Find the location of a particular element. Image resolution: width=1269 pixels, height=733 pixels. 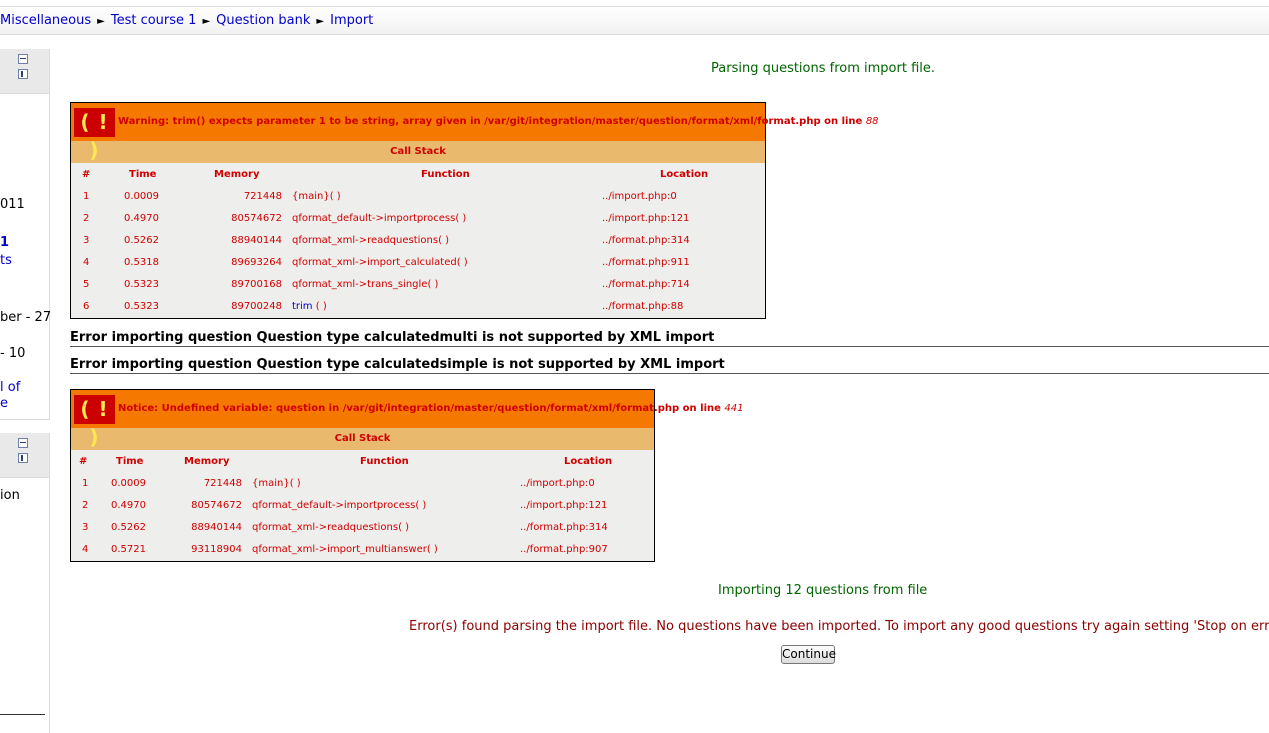

continue-button: Continue is located at coordinates (808, 654).